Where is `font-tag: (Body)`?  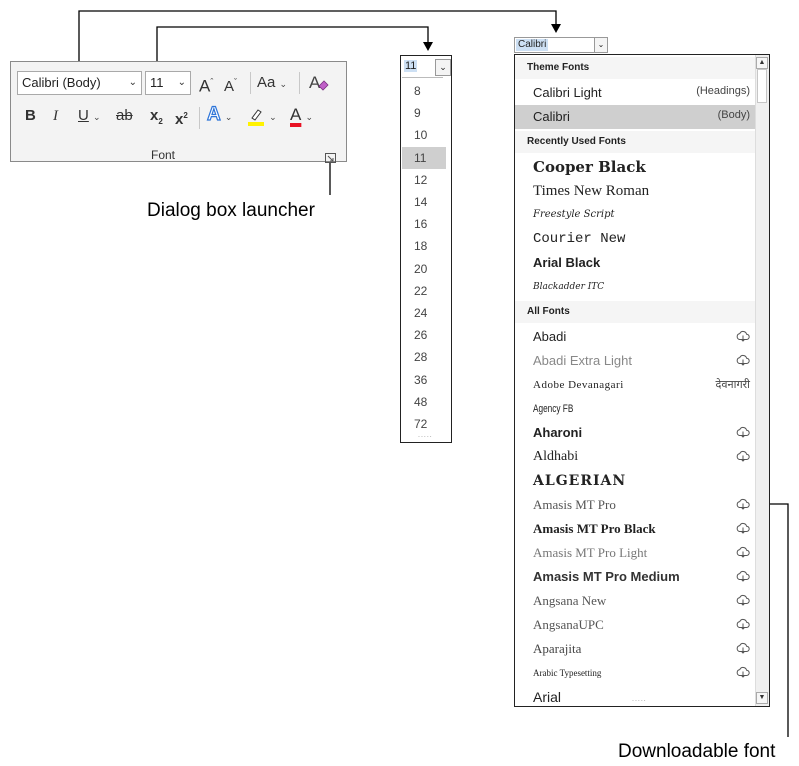
font-tag: (Body) is located at coordinates (733, 115).